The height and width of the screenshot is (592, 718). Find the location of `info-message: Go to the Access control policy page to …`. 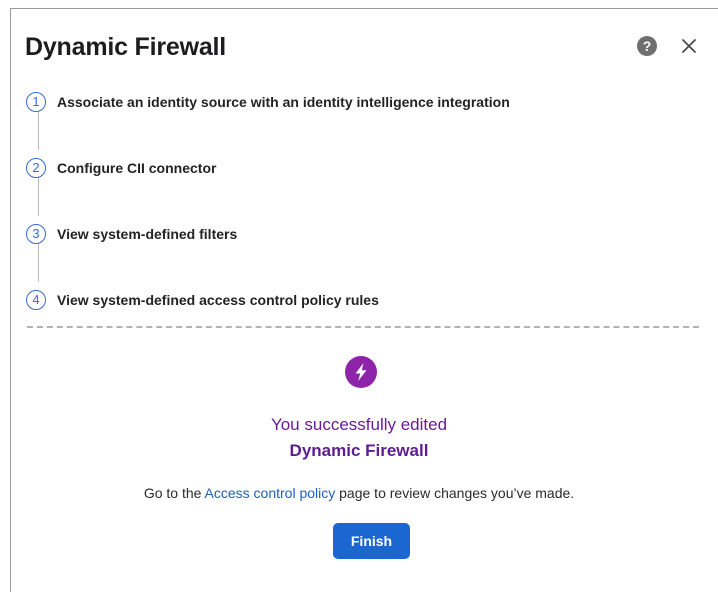

info-message: Go to the Access control policy page to … is located at coordinates (359, 493).